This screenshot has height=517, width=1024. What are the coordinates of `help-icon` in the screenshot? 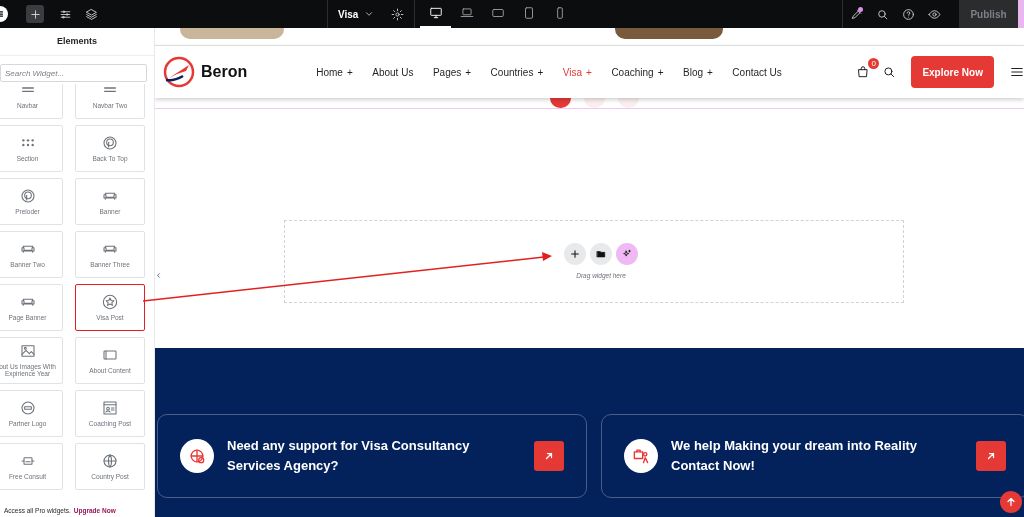 It's located at (908, 14).